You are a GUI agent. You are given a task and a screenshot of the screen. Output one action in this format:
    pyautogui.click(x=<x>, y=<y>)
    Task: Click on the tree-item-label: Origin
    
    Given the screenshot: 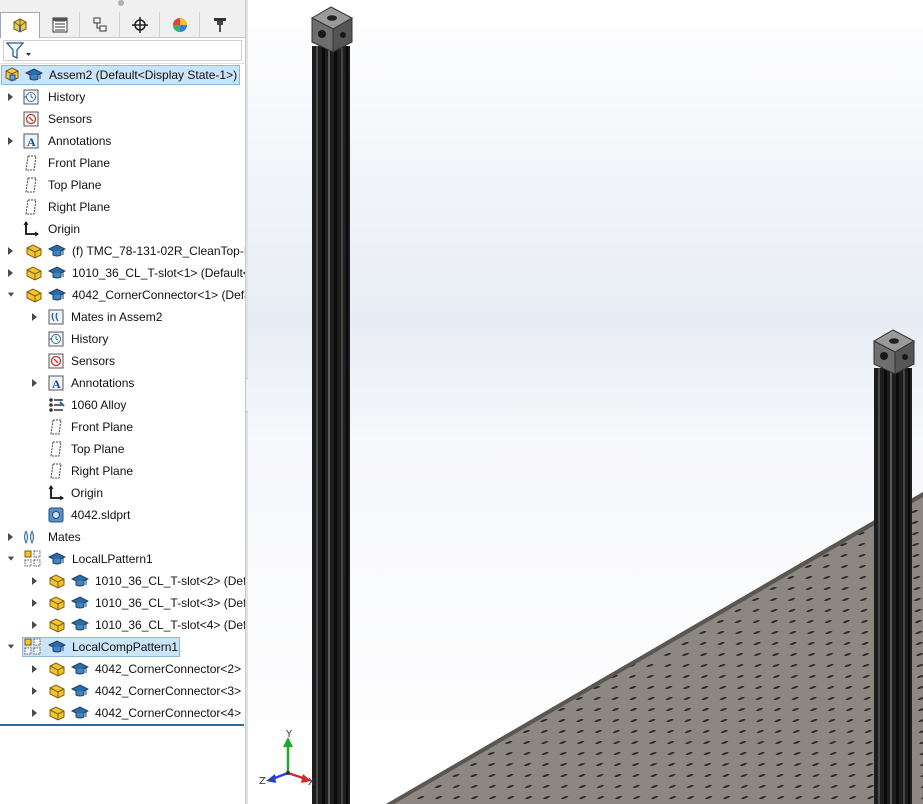 What is the action you would take?
    pyautogui.click(x=64, y=229)
    